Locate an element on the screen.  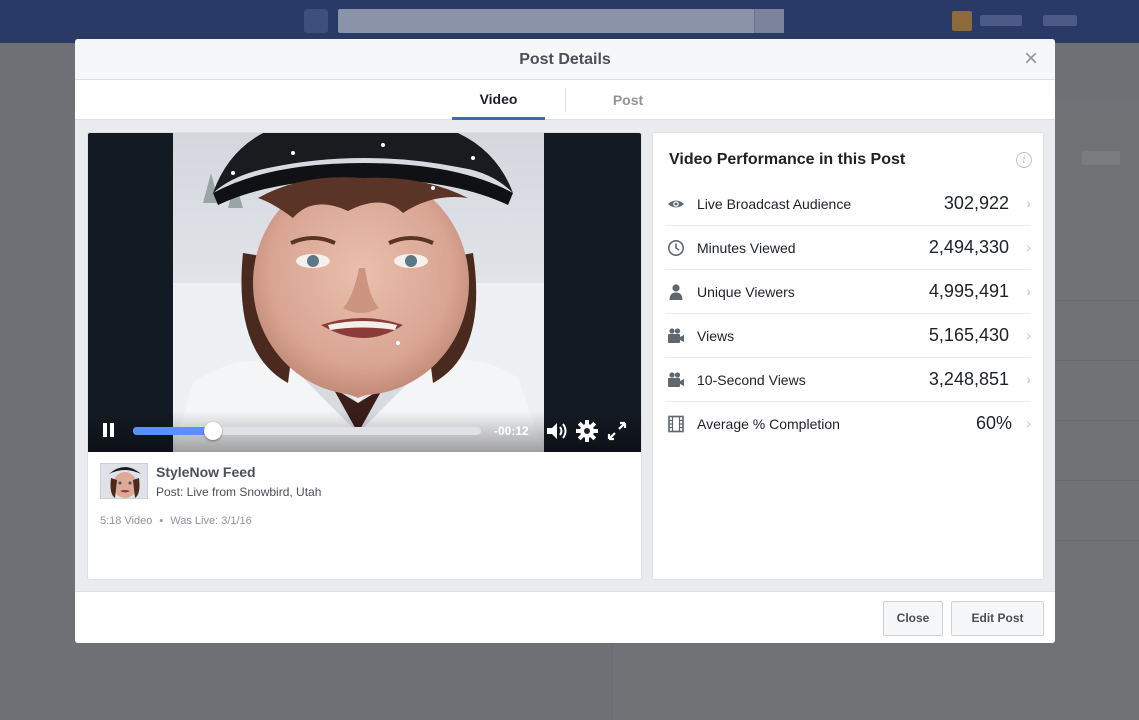
video-frame is located at coordinates (358, 292).